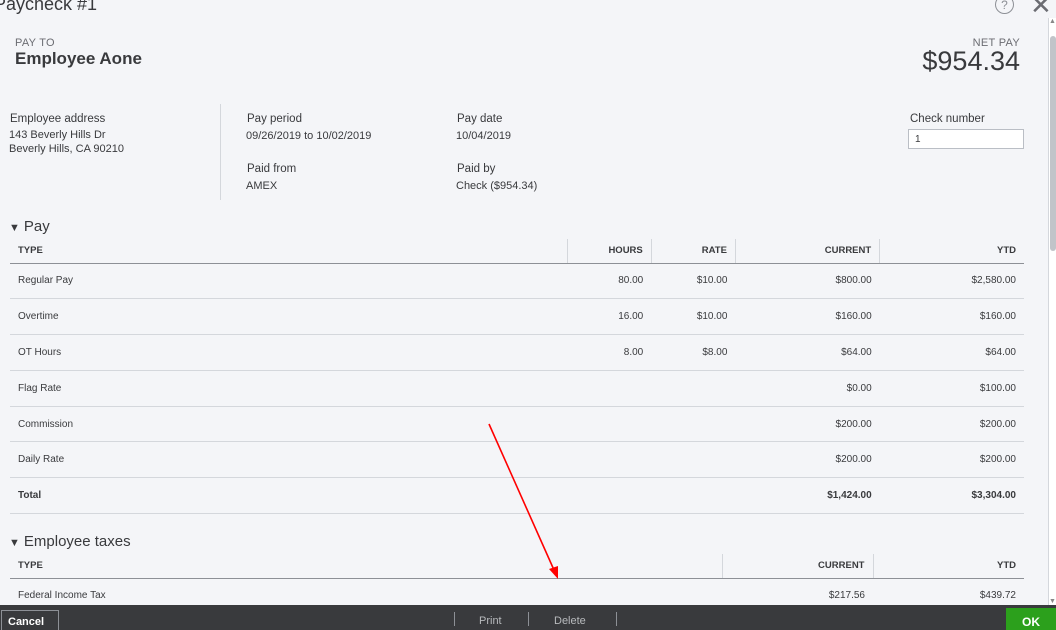 The height and width of the screenshot is (630, 1056). What do you see at coordinates (570, 621) in the screenshot?
I see `delete-button: Delete` at bounding box center [570, 621].